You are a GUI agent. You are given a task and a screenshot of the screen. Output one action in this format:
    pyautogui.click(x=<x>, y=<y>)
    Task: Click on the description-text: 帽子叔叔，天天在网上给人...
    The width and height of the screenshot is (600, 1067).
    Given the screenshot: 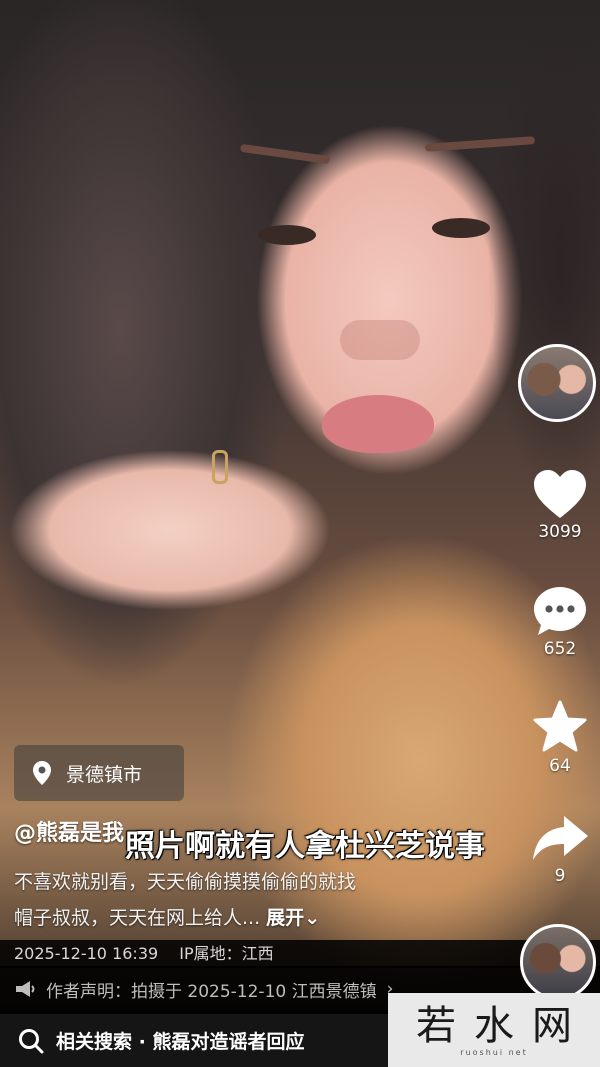 What is the action you would take?
    pyautogui.click(x=137, y=918)
    